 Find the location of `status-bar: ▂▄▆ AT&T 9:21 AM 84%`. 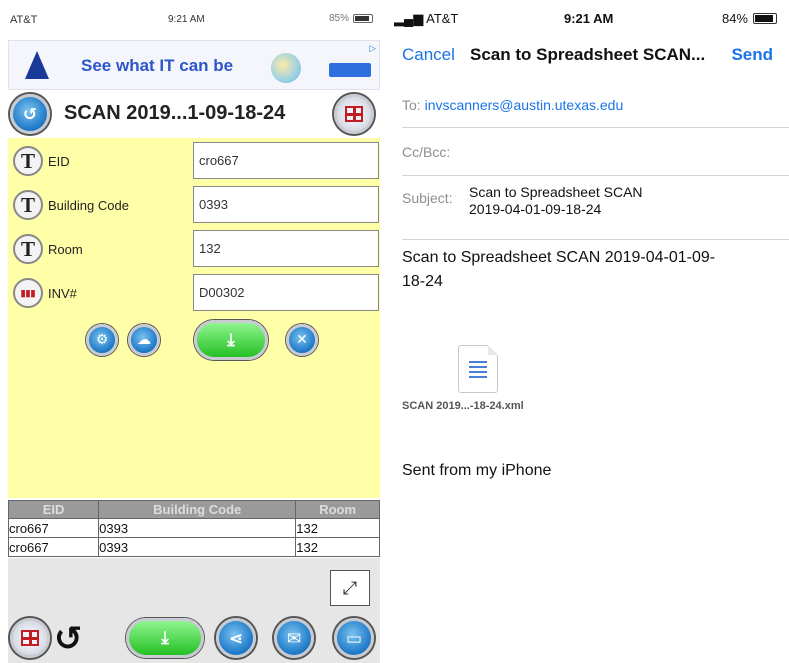

status-bar: ▂▄▆ AT&T 9:21 AM 84% is located at coordinates (590, 17).